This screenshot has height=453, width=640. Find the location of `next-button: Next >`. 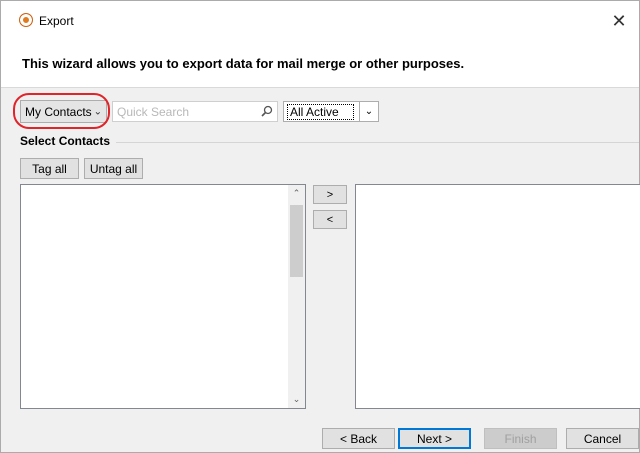

next-button: Next > is located at coordinates (434, 438).